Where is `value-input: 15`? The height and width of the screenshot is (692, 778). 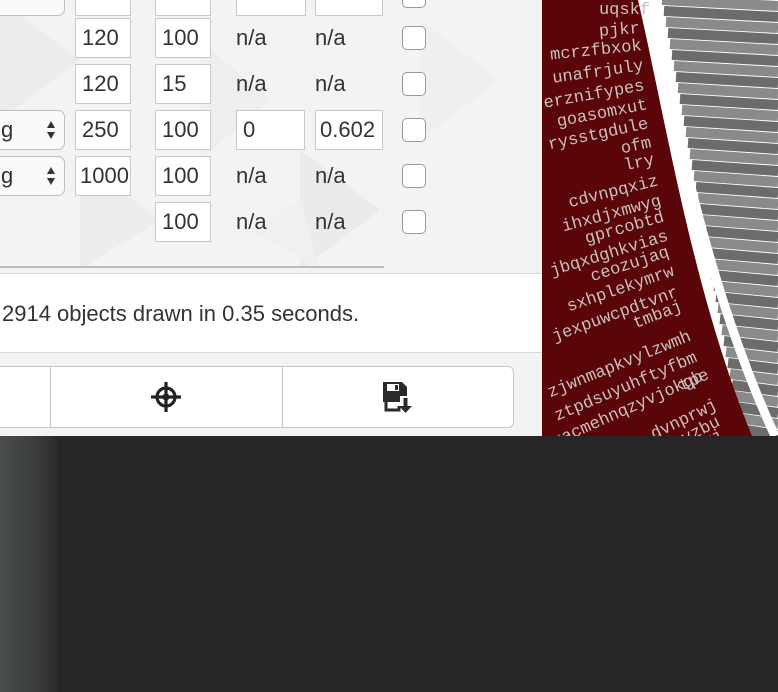 value-input: 15 is located at coordinates (183, 84).